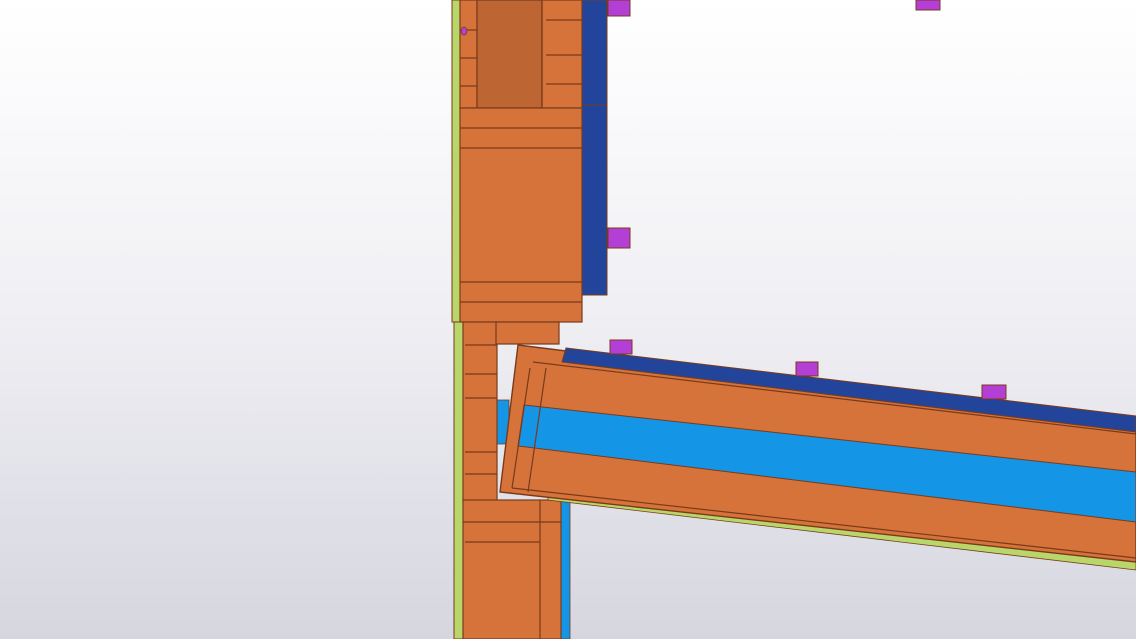  I want to click on wall-stud-bottom, so click(512, 569).